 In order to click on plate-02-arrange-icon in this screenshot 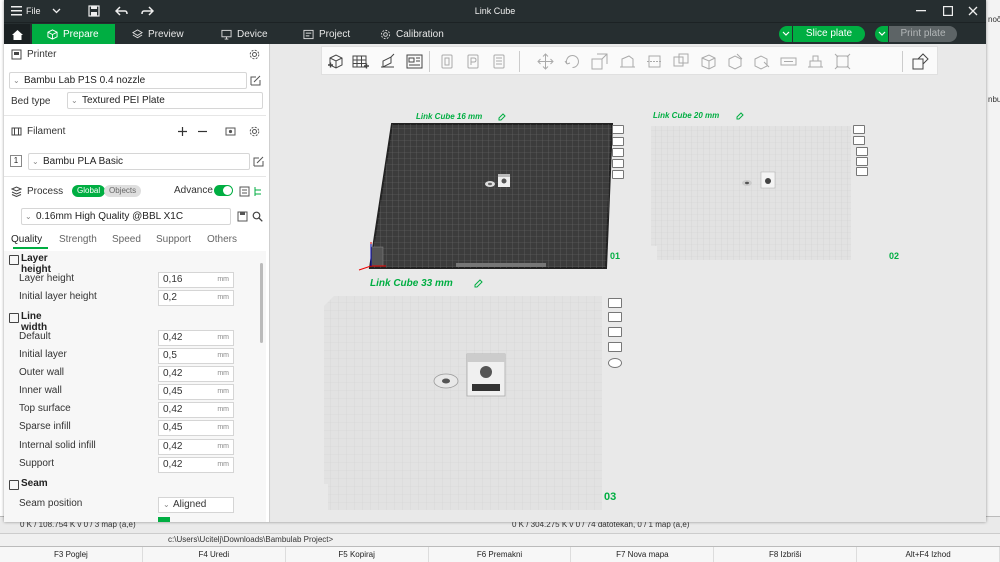, I will do `click(859, 140)`.